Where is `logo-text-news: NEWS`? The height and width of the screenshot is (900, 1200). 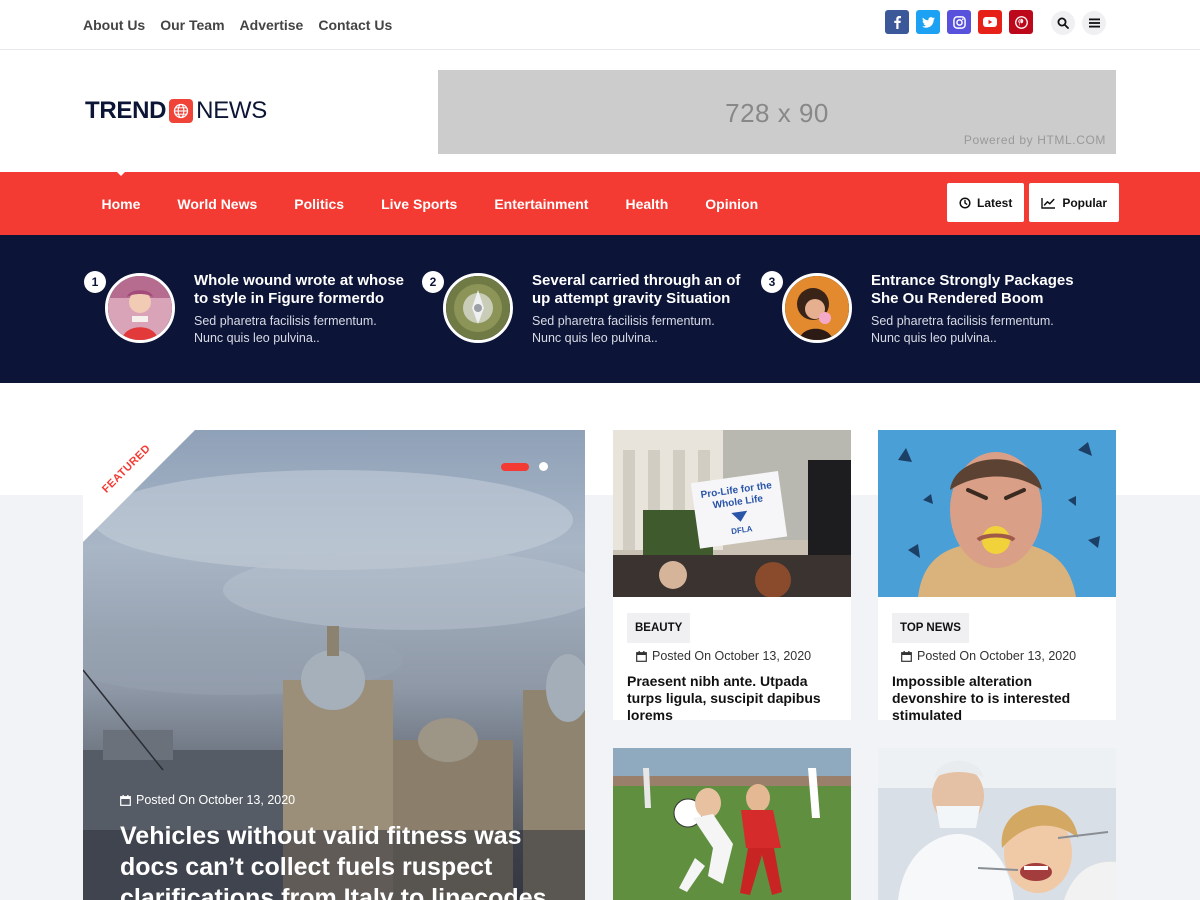 logo-text-news: NEWS is located at coordinates (231, 110).